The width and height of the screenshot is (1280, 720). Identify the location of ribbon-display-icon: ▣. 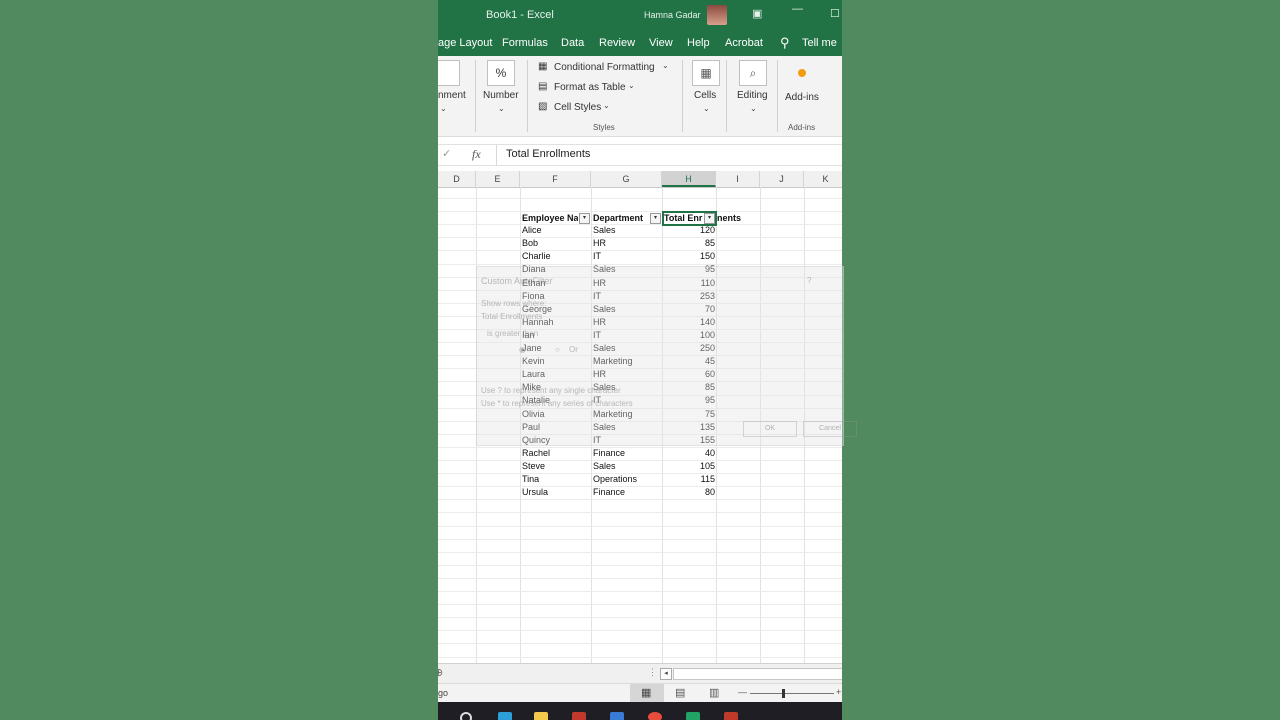
(757, 13).